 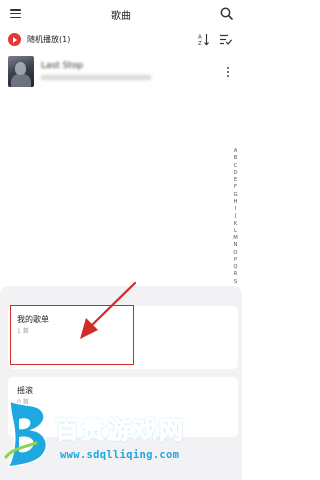 I want to click on more-options-icon, so click(x=228, y=73).